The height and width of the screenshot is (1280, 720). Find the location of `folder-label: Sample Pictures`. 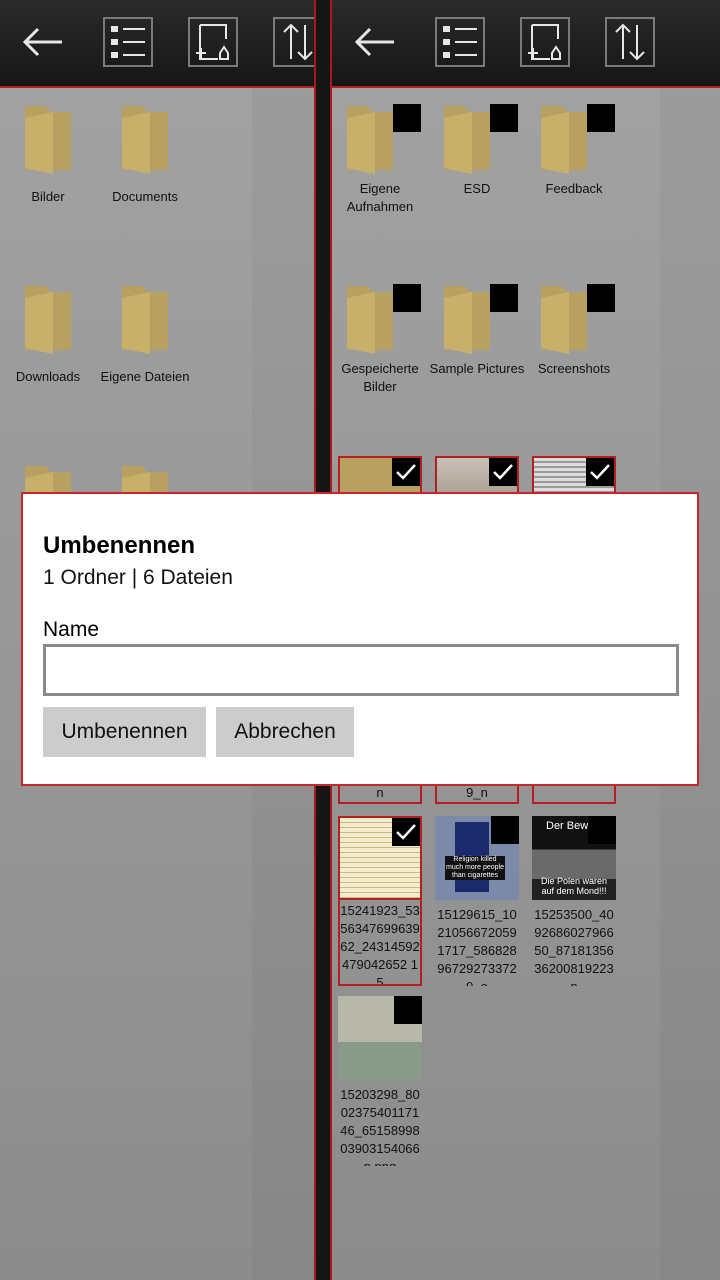

folder-label: Sample Pictures is located at coordinates (477, 368).